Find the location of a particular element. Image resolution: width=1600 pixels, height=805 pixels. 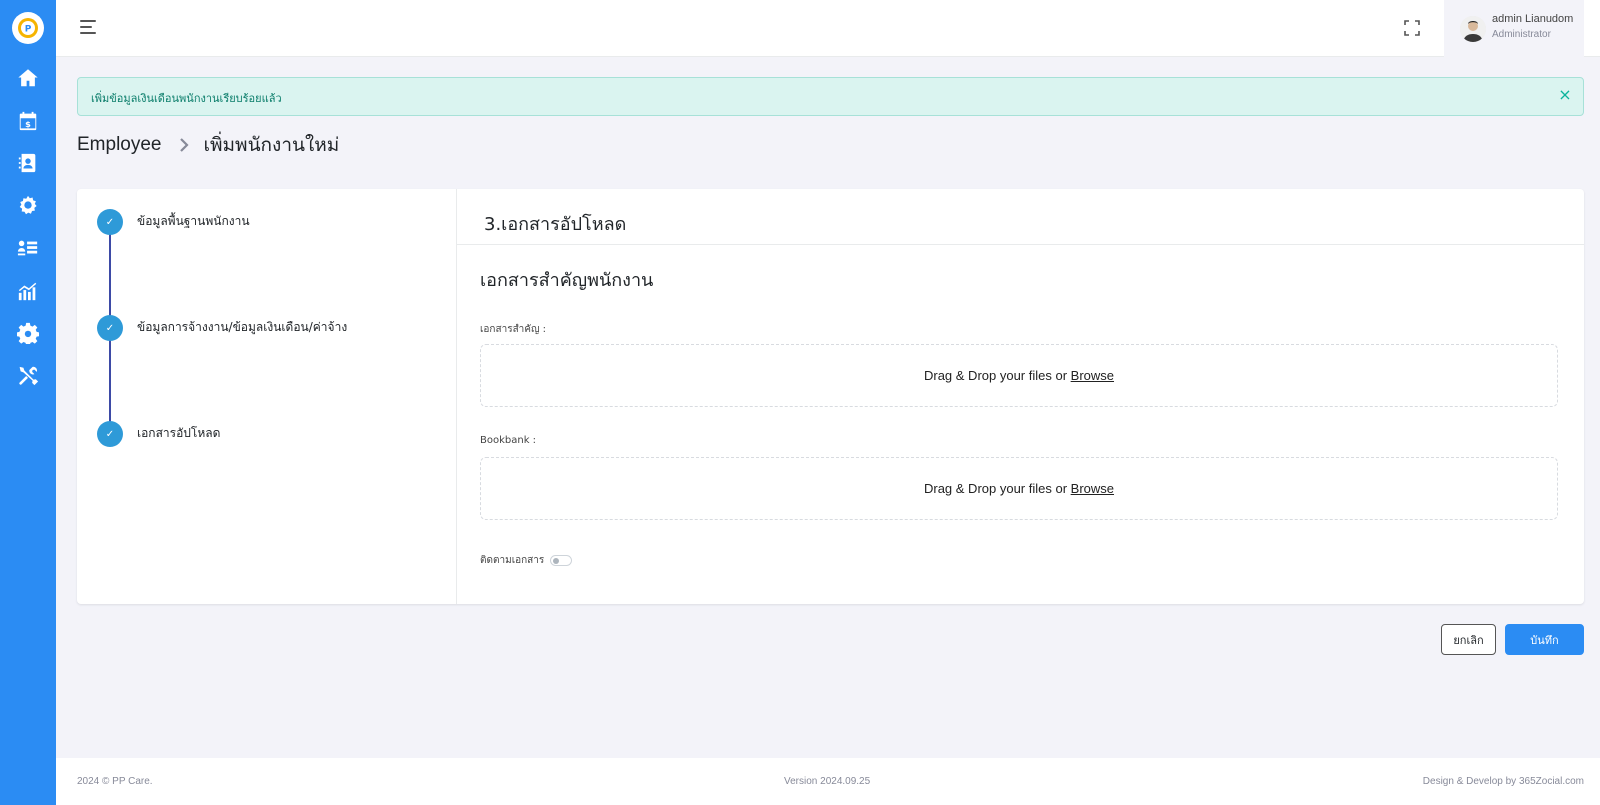

avatar is located at coordinates (1473, 29).